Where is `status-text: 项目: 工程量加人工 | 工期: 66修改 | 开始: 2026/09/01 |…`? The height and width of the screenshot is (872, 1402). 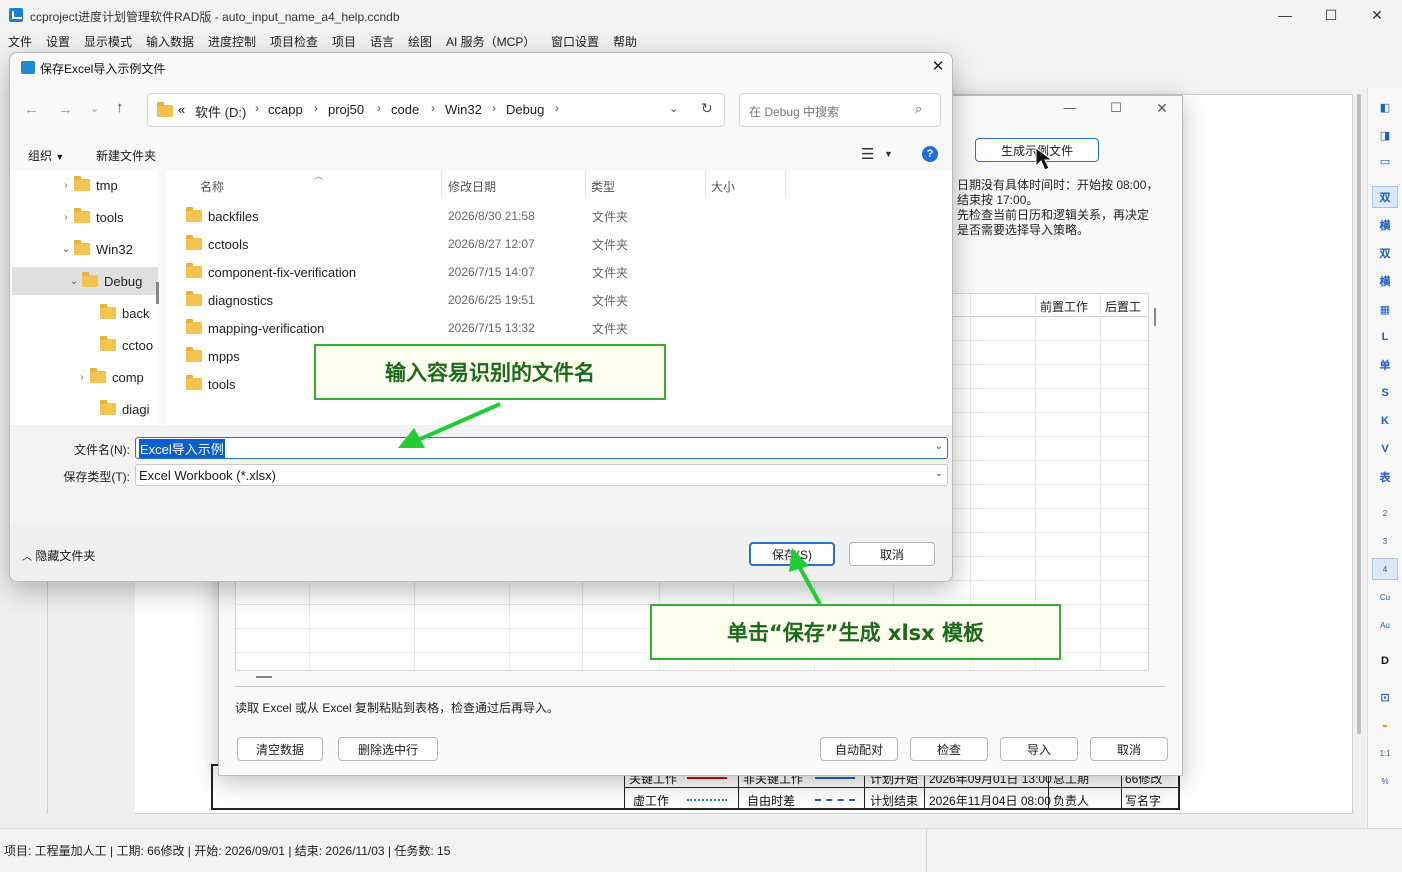
status-text: 项目: 工程量加人工 | 工期: 66修改 | 开始: 2026/09/01 |… is located at coordinates (227, 851).